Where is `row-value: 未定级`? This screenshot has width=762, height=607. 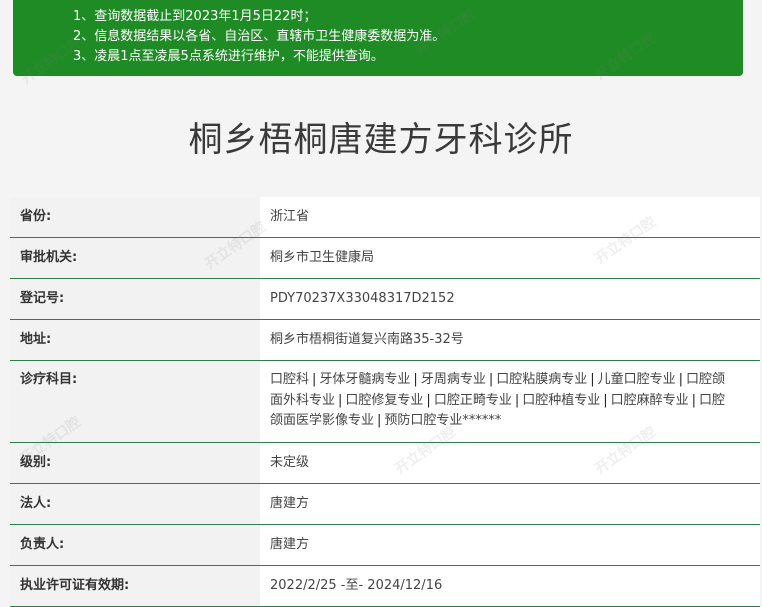 row-value: 未定级 is located at coordinates (290, 462).